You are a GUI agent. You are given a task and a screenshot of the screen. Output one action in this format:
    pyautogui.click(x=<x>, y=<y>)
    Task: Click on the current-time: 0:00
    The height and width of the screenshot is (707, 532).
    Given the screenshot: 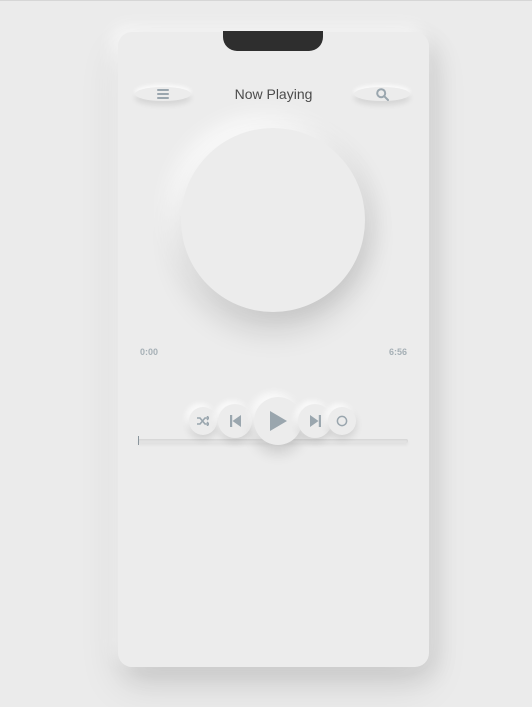 What is the action you would take?
    pyautogui.click(x=149, y=352)
    